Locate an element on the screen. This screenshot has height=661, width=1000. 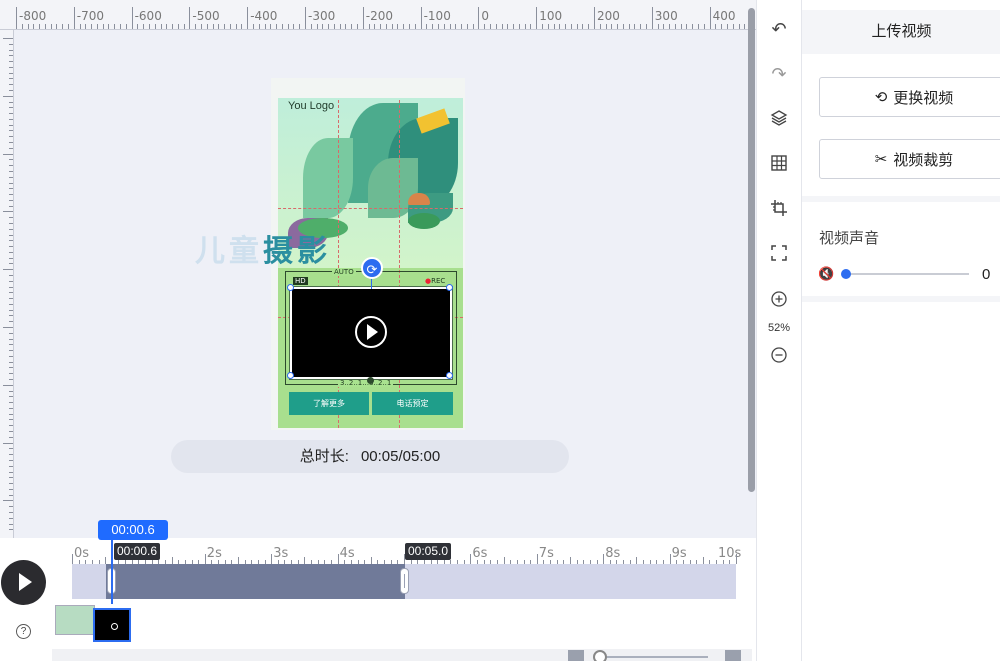
leaf-decoration is located at coordinates (328, 178).